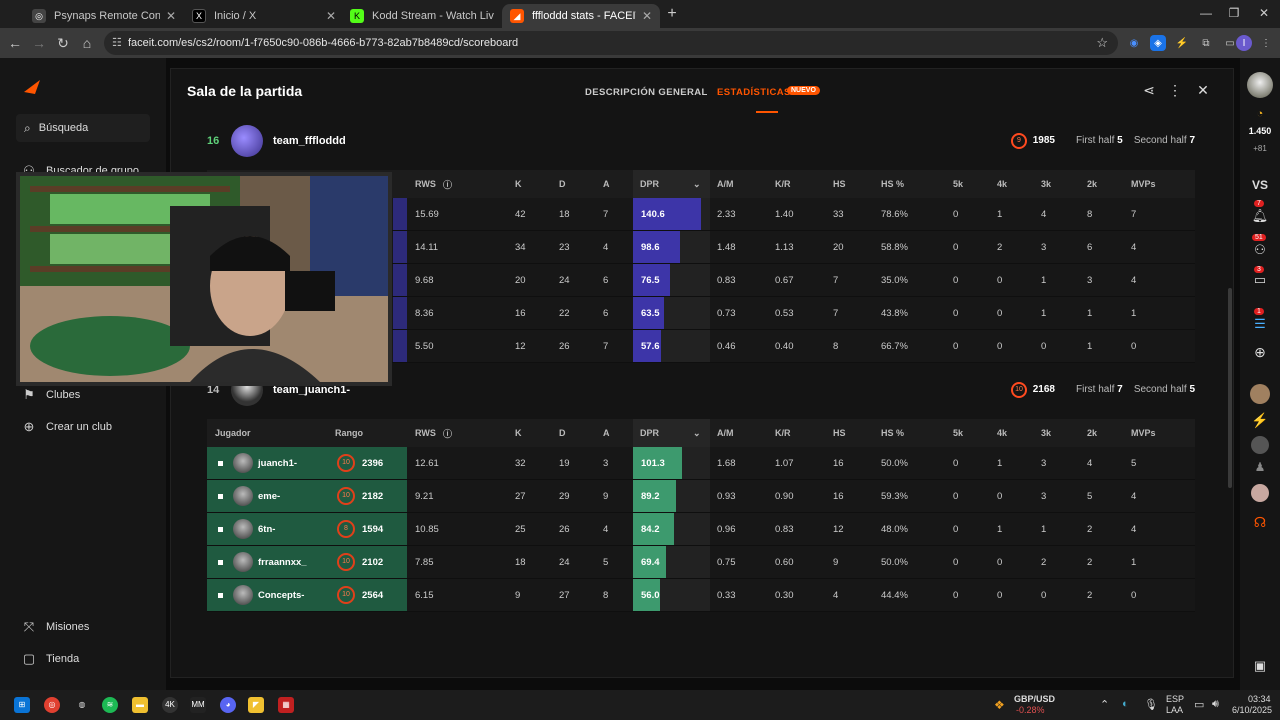 This screenshot has height=720, width=1280. Describe the element at coordinates (1260, 666) in the screenshot. I see `game-mode-icon: ▣` at that location.